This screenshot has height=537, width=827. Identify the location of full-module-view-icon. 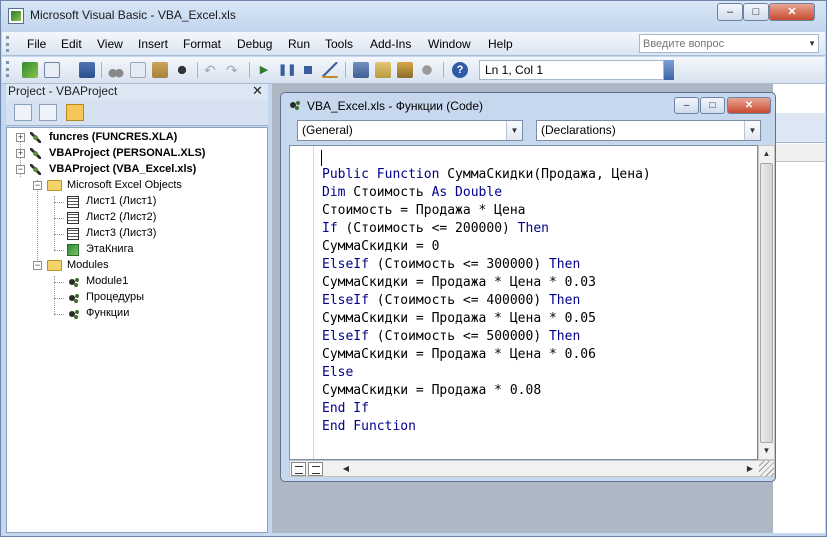
(315, 469).